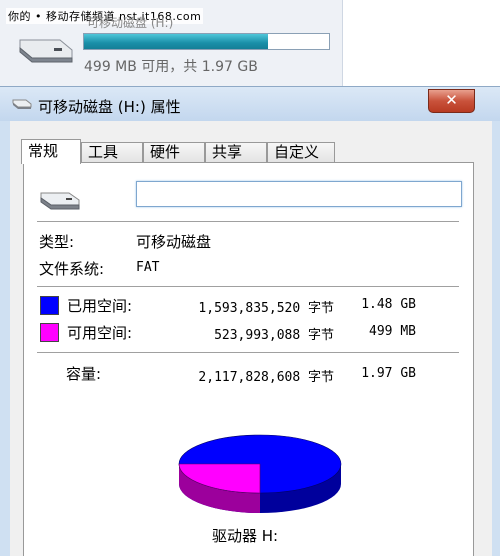  Describe the element at coordinates (392, 331) in the screenshot. I see `free-space-human: 499 MB` at that location.